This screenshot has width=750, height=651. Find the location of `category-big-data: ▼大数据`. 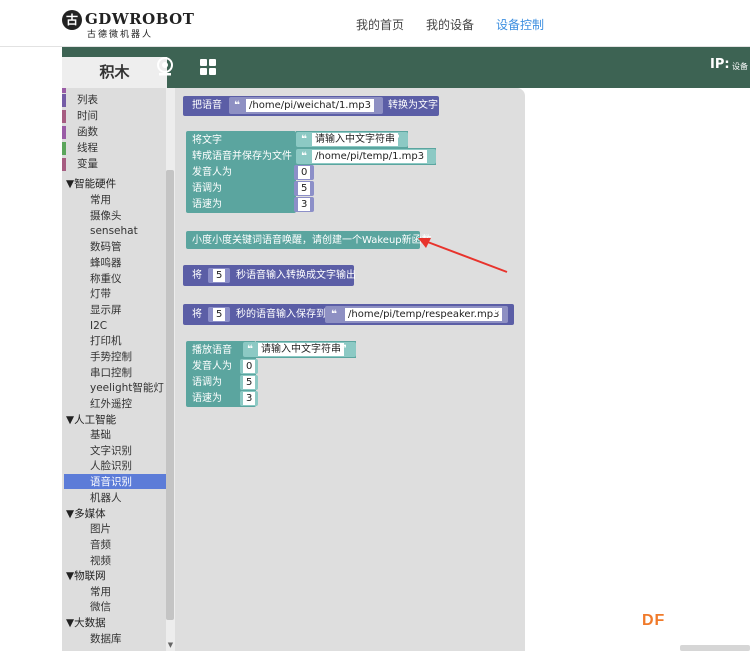

category-big-data: ▼大数据 is located at coordinates (86, 623).